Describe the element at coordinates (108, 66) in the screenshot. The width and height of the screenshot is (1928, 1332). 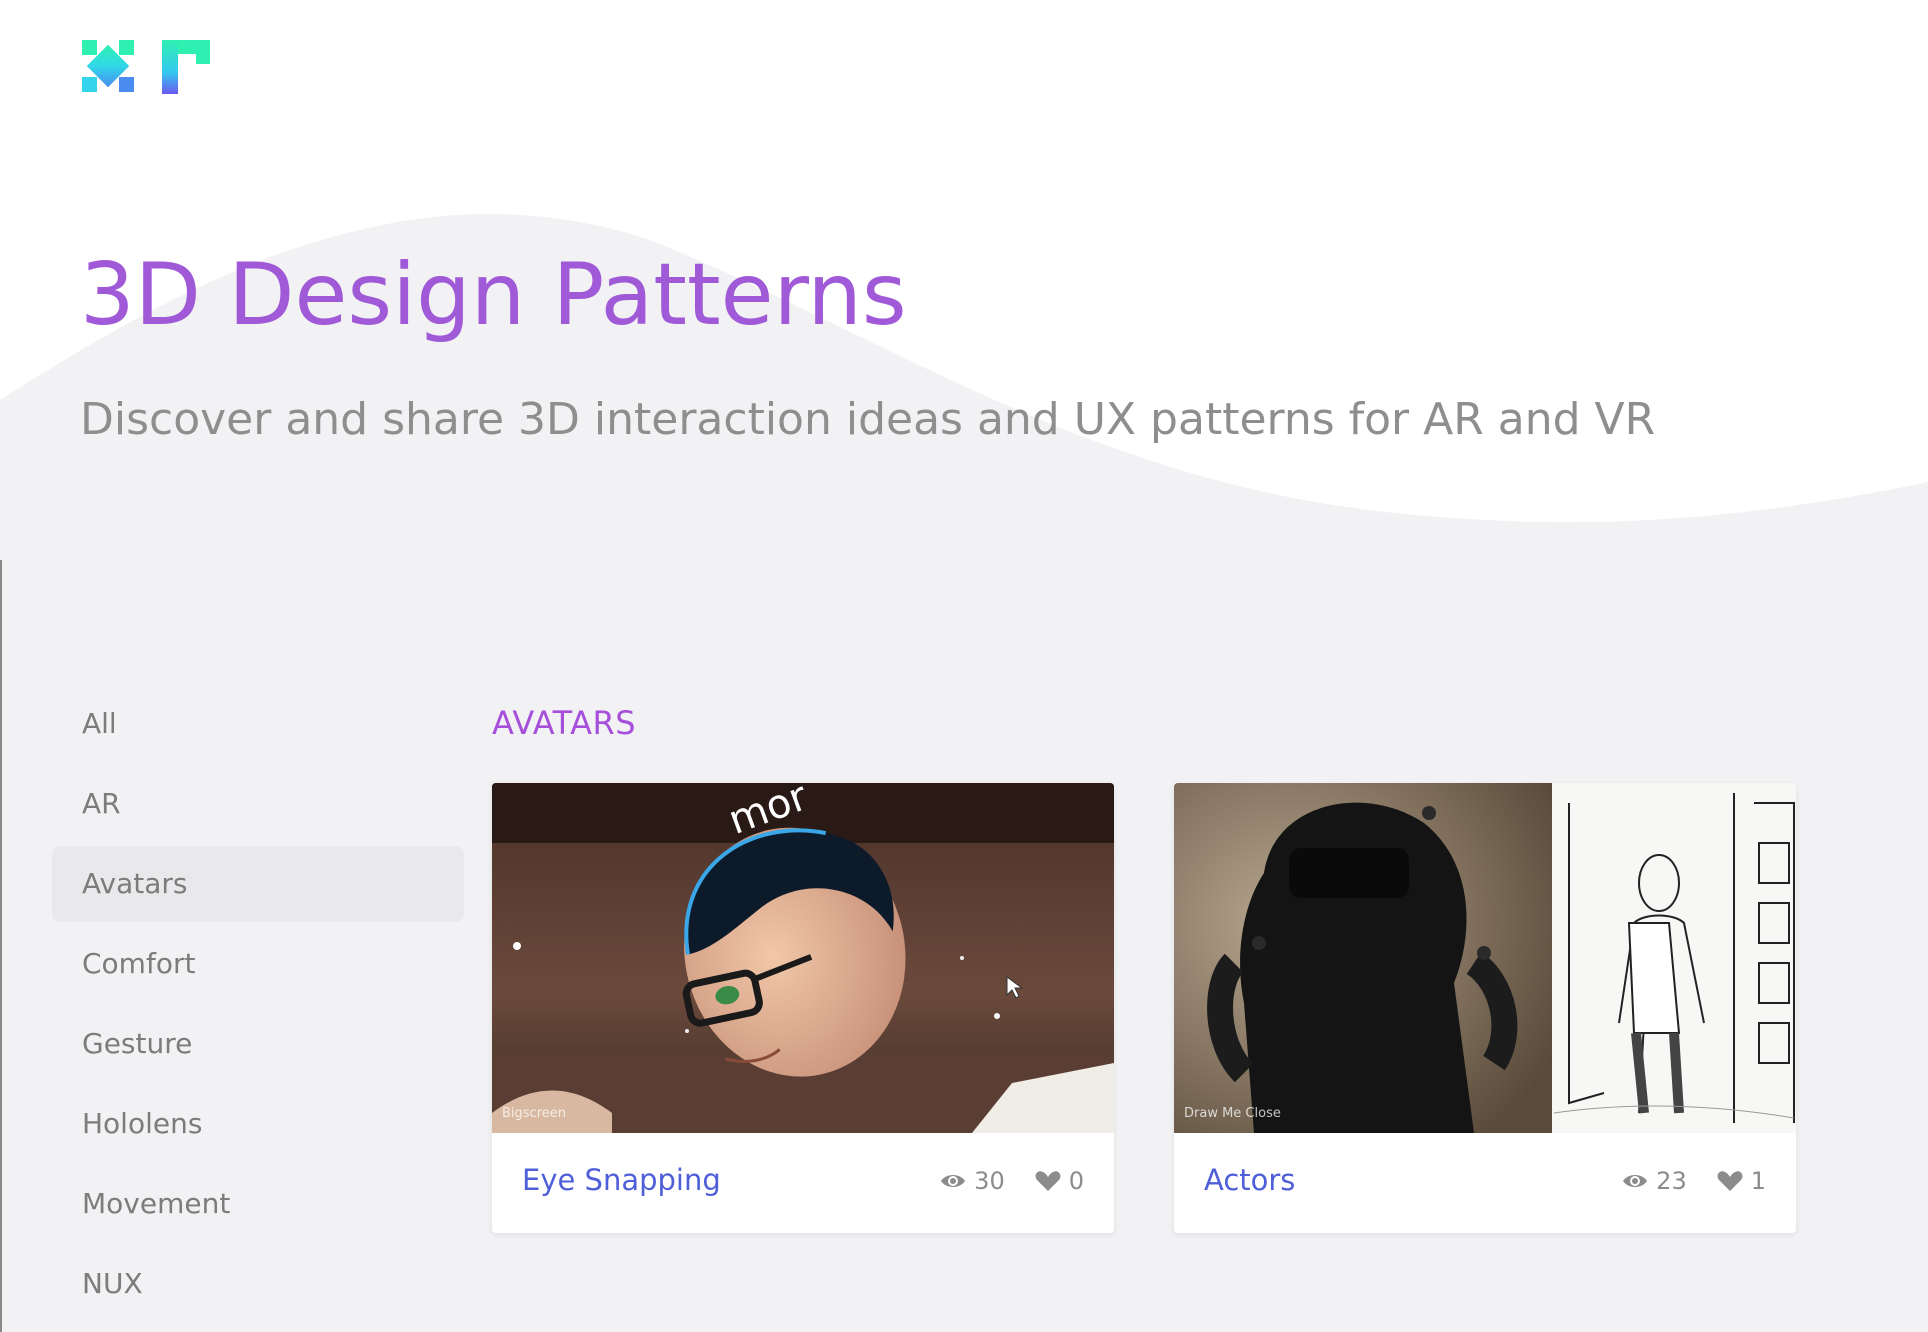
I see `x-mark-icon` at that location.